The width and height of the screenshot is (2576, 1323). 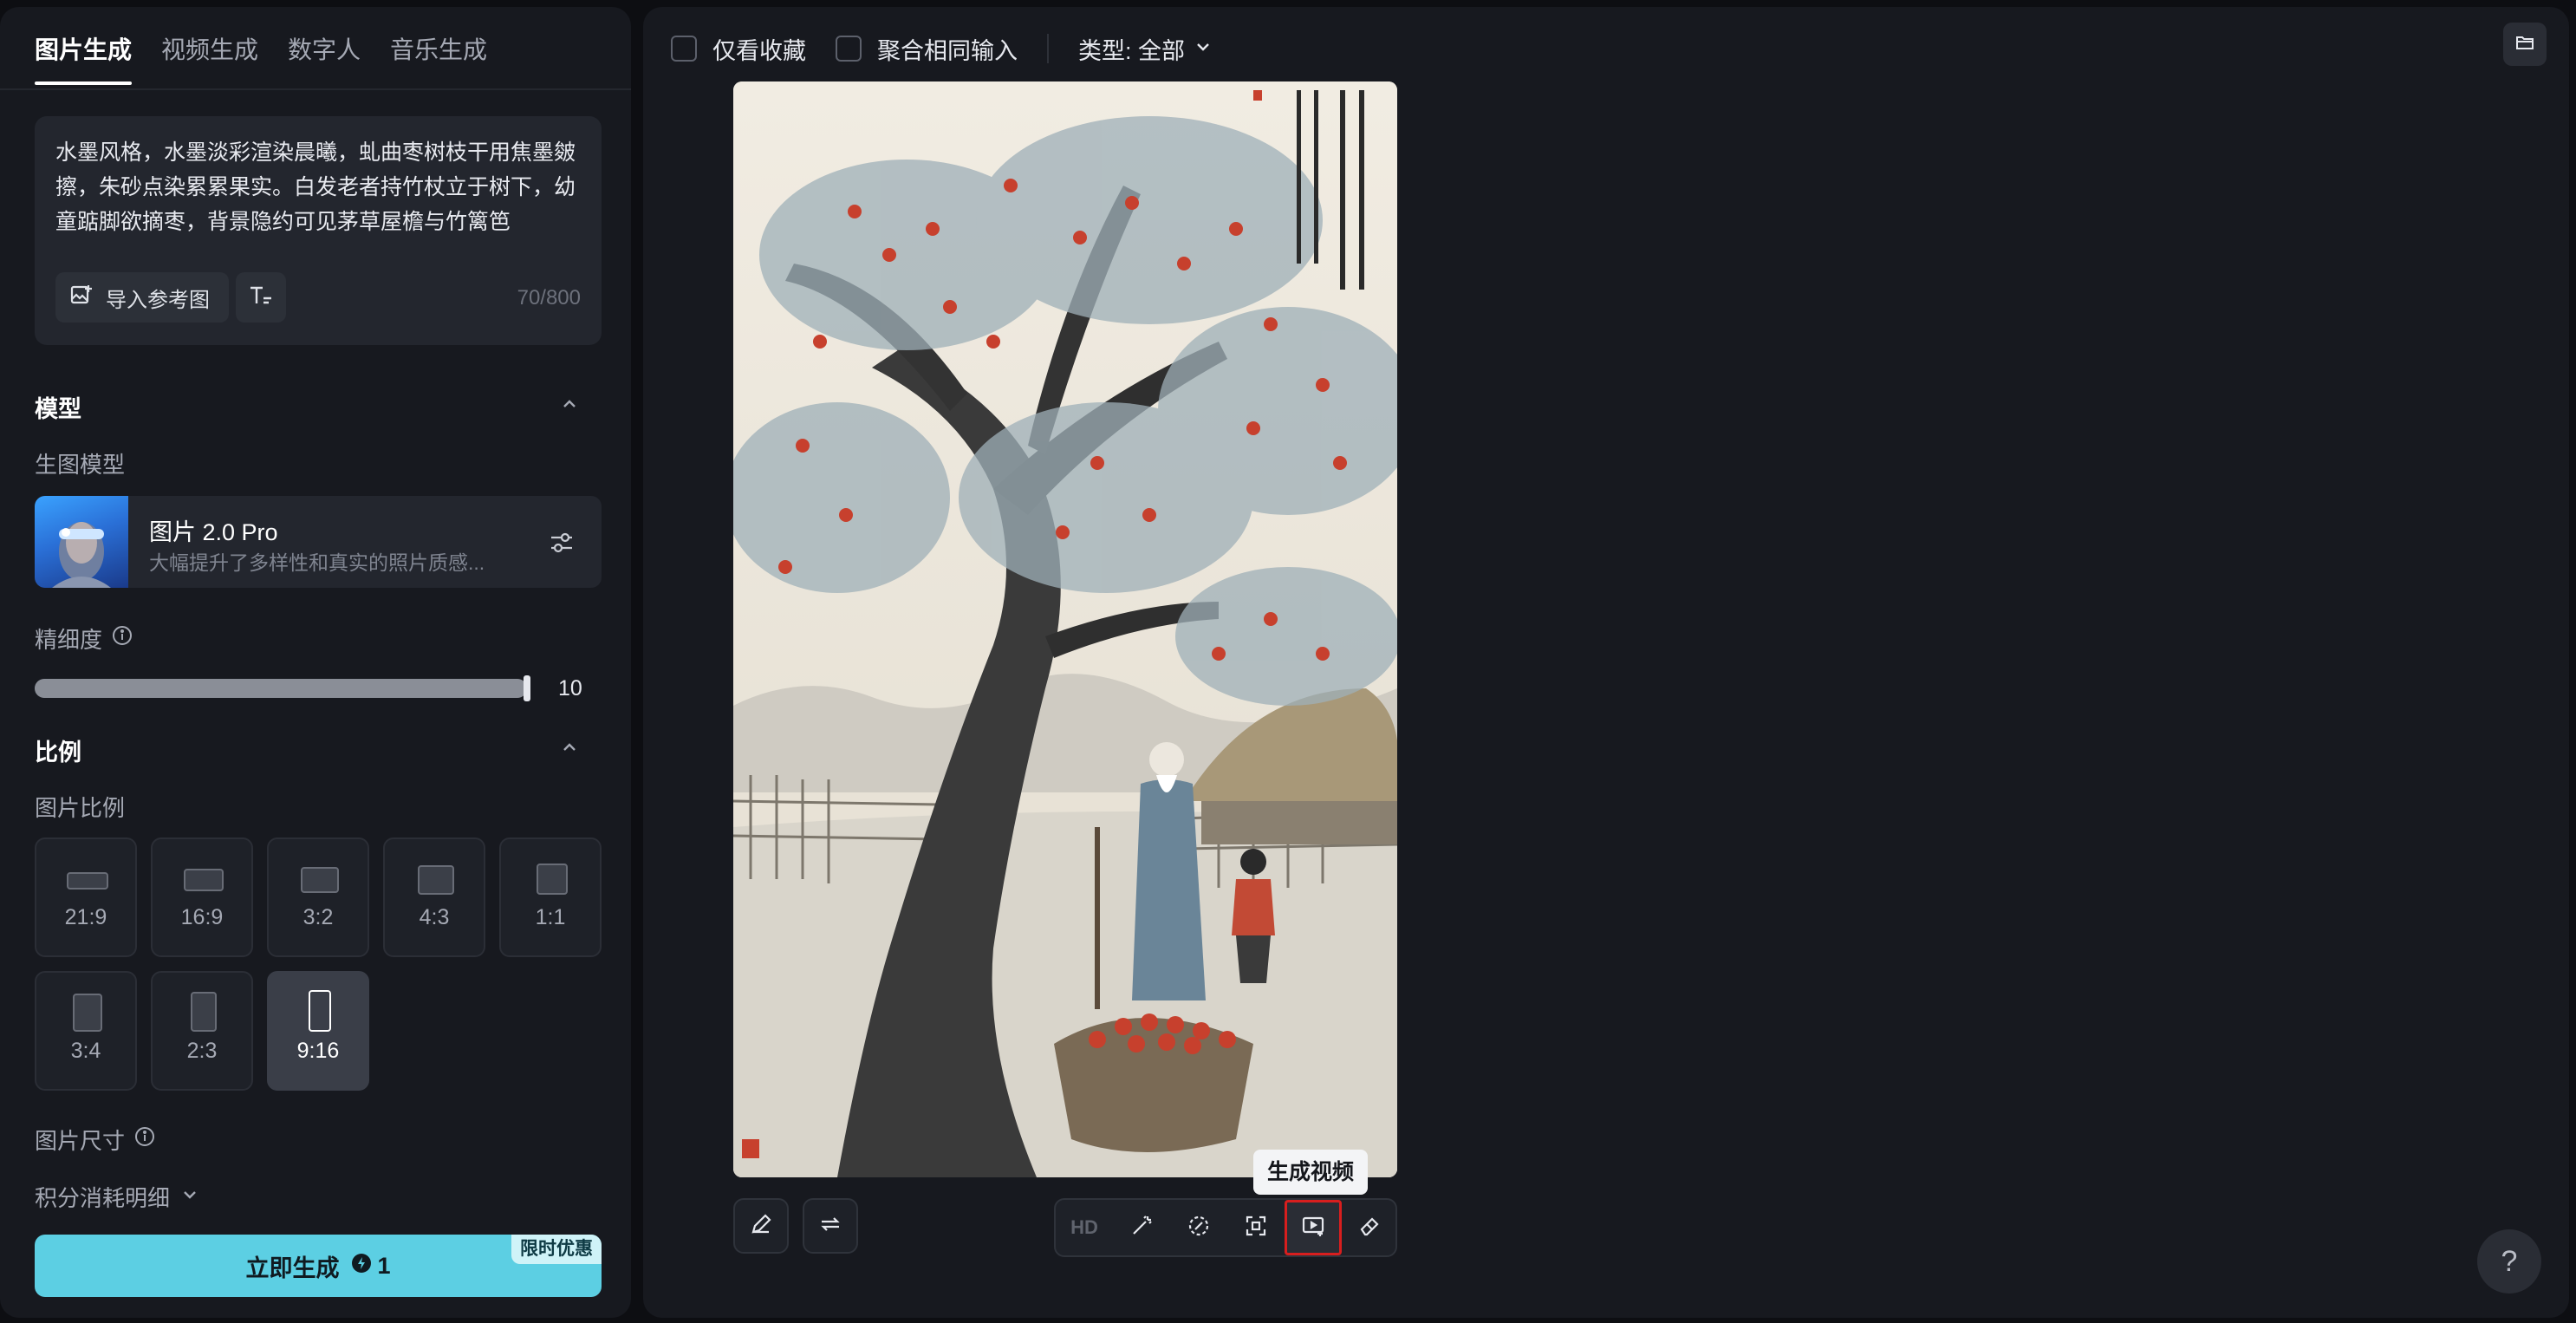 I want to click on filter-bar: 仅看收藏 聚合相同输入 类型: 全部, so click(x=942, y=48).